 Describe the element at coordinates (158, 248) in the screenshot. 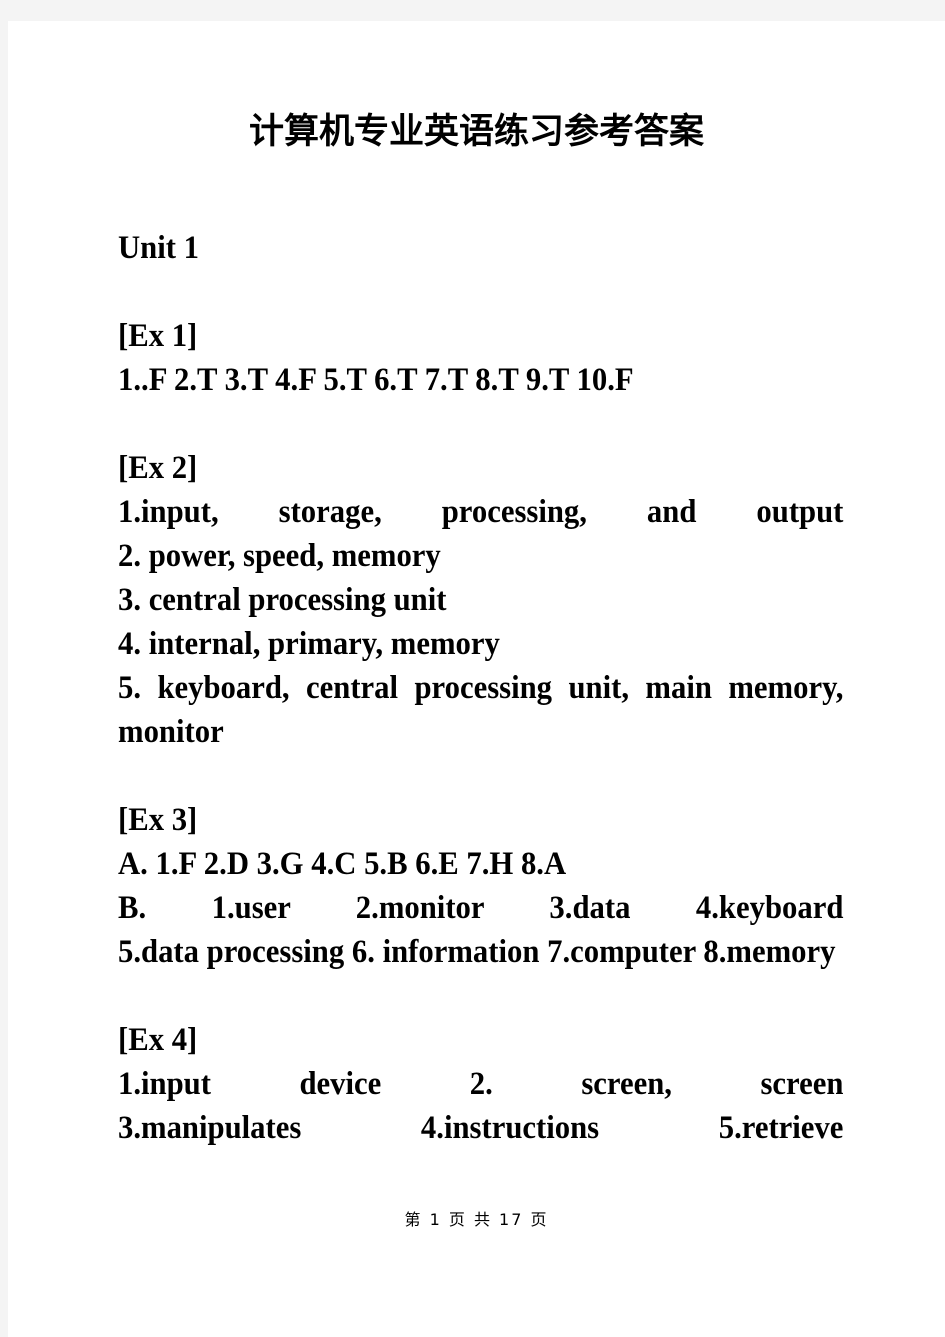

I see `unit-heading: Unit 1` at that location.